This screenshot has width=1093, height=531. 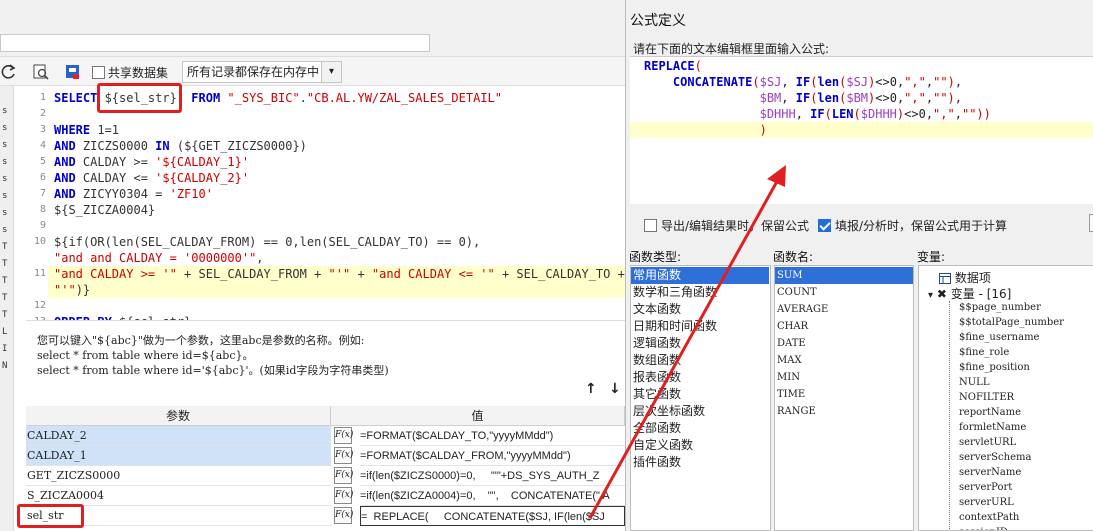 I want to click on variable-item: NULL, so click(x=974, y=382).